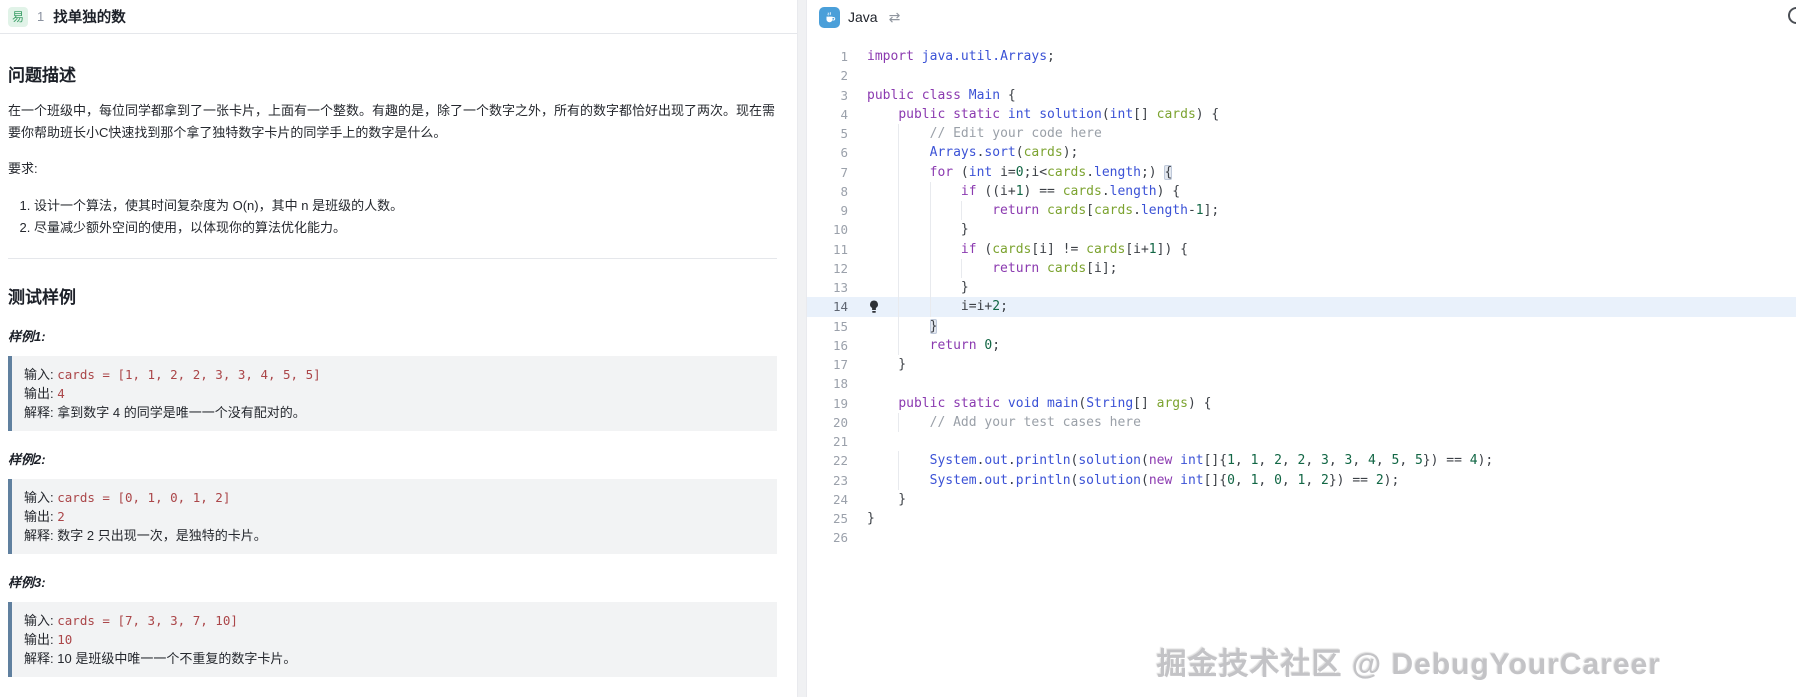 This screenshot has height=697, width=1796. What do you see at coordinates (1215, 461) in the screenshot?
I see `code-token: []{` at bounding box center [1215, 461].